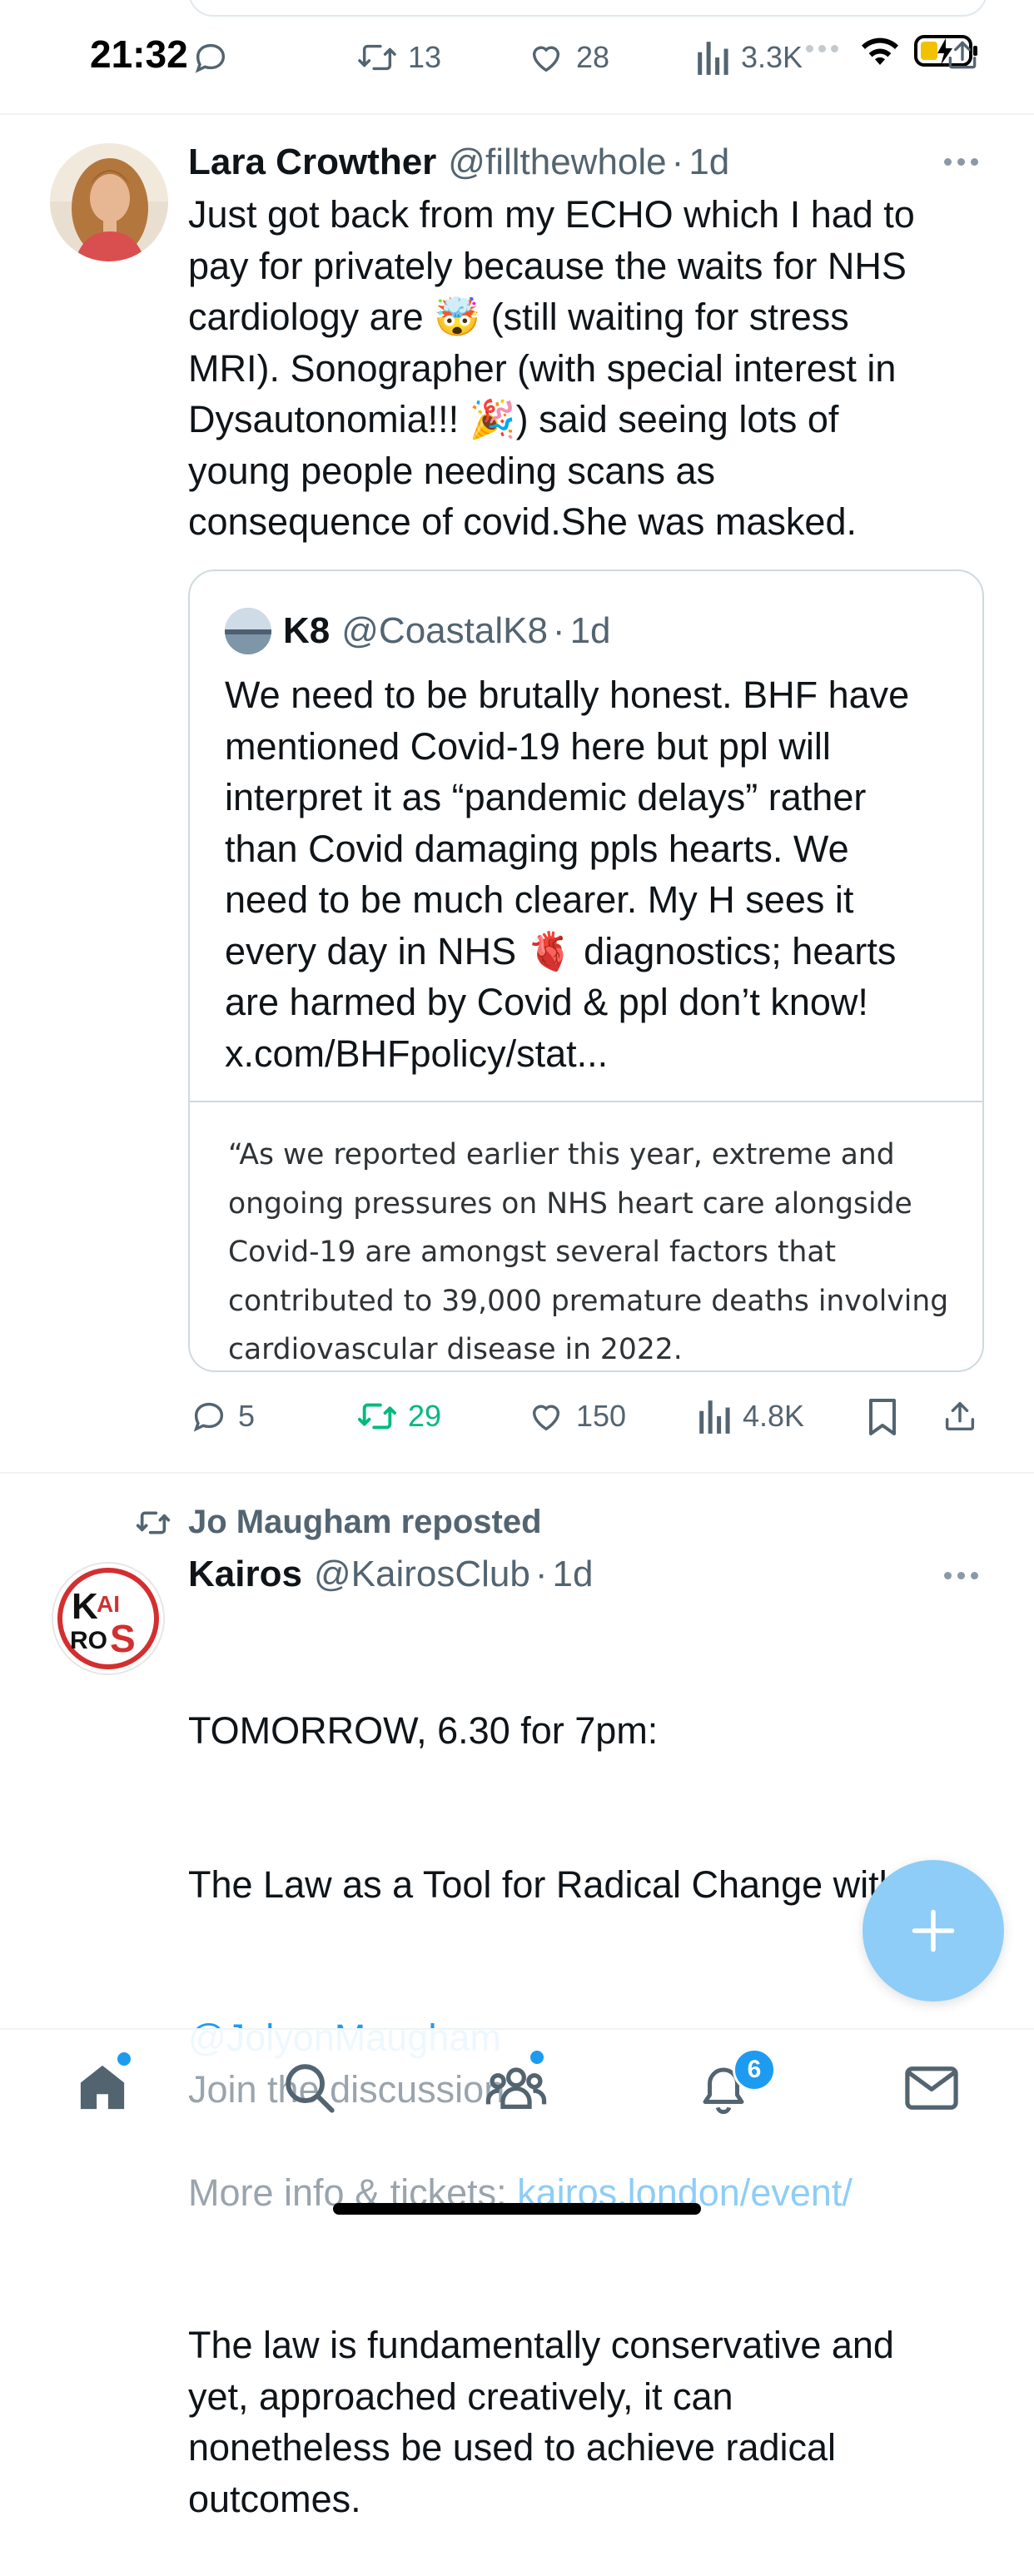  What do you see at coordinates (139, 54) in the screenshot?
I see `status-time: 21:32` at bounding box center [139, 54].